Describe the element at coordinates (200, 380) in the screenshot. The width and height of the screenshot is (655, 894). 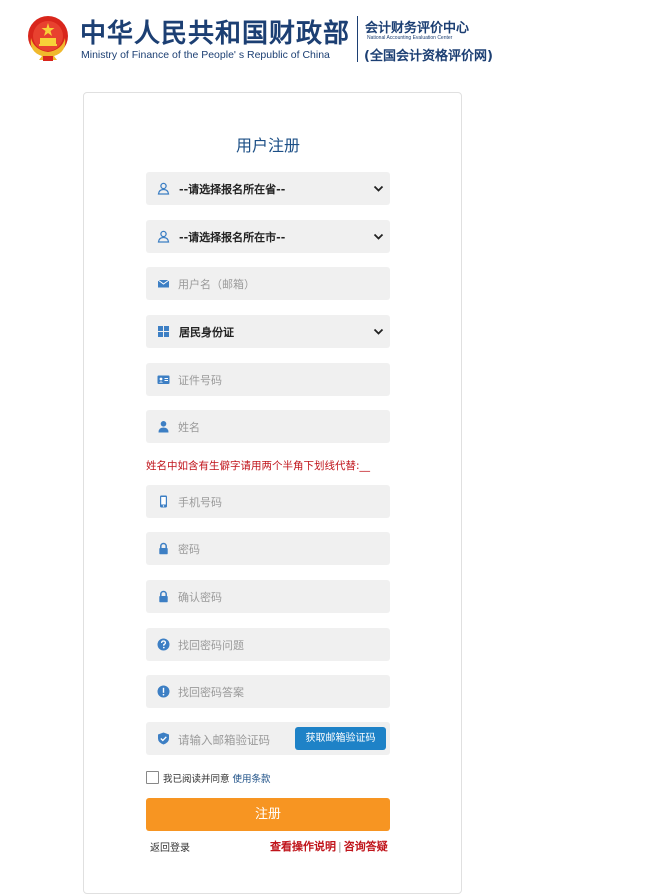
I see `id-number-placeholder: 证件号码` at that location.